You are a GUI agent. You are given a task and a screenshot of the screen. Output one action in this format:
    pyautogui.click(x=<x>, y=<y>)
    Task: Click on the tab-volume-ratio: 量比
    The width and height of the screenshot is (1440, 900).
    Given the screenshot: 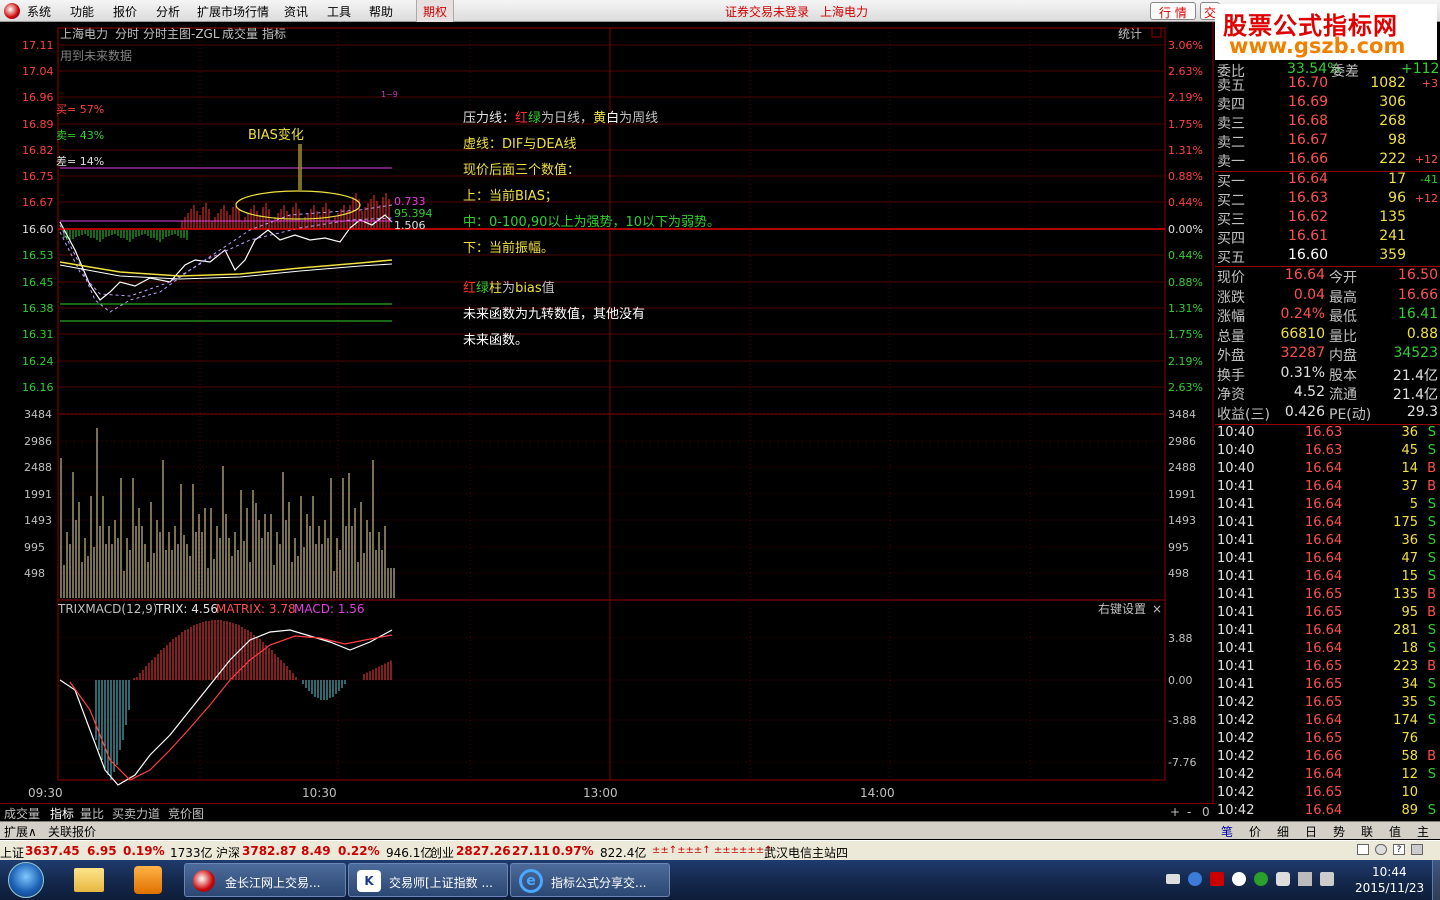 What is the action you would take?
    pyautogui.click(x=92, y=813)
    